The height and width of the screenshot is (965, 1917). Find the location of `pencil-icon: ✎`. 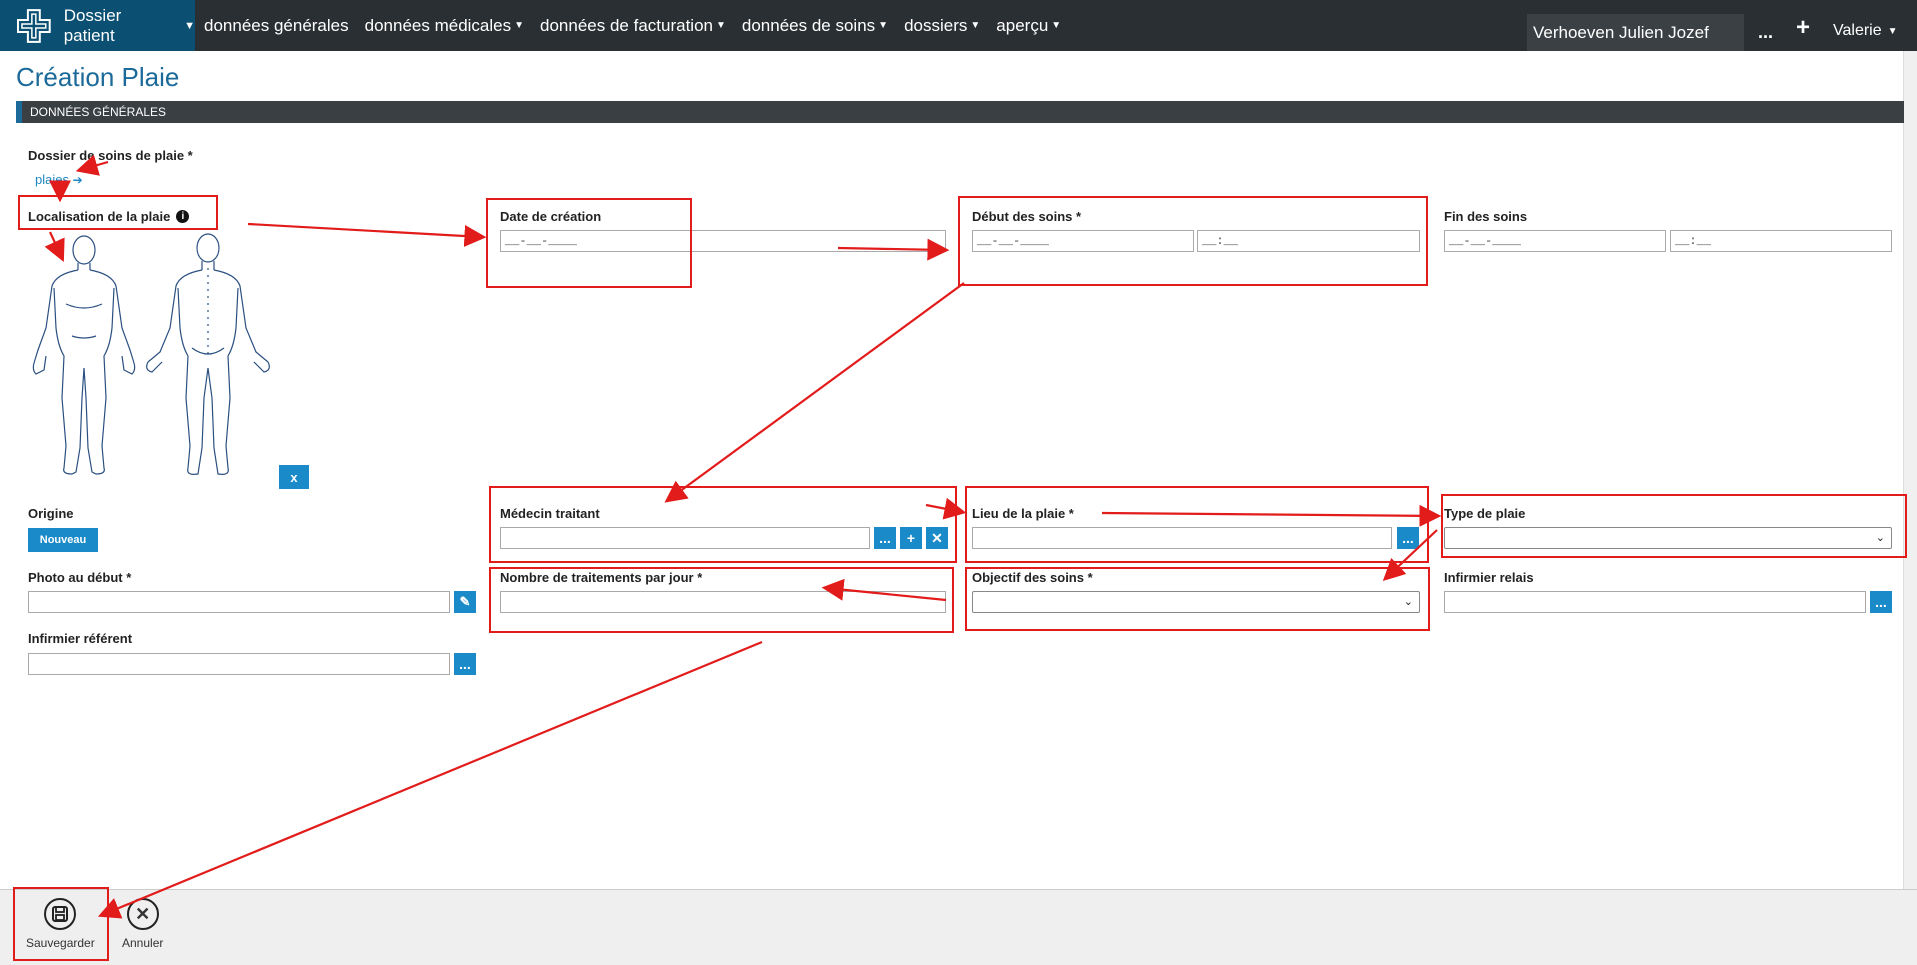

pencil-icon: ✎ is located at coordinates (465, 601).